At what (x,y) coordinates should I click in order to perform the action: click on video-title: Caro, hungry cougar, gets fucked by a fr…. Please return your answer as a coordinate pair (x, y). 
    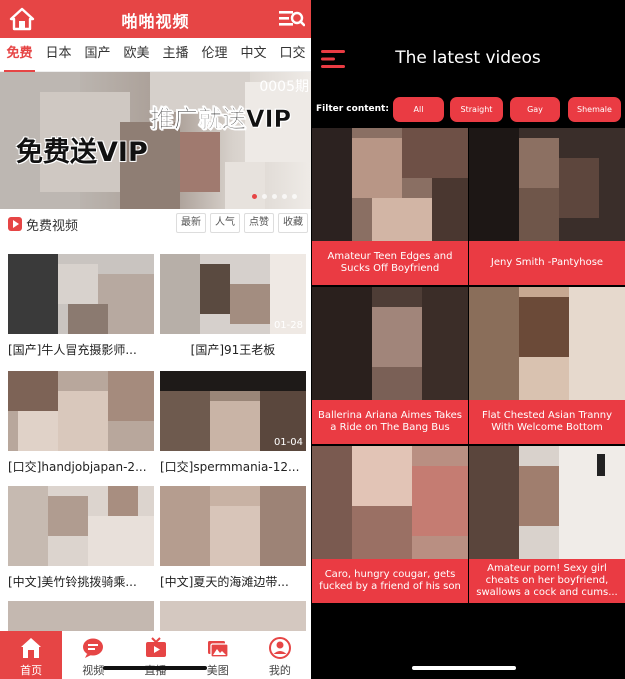
    Looking at the image, I should click on (390, 581).